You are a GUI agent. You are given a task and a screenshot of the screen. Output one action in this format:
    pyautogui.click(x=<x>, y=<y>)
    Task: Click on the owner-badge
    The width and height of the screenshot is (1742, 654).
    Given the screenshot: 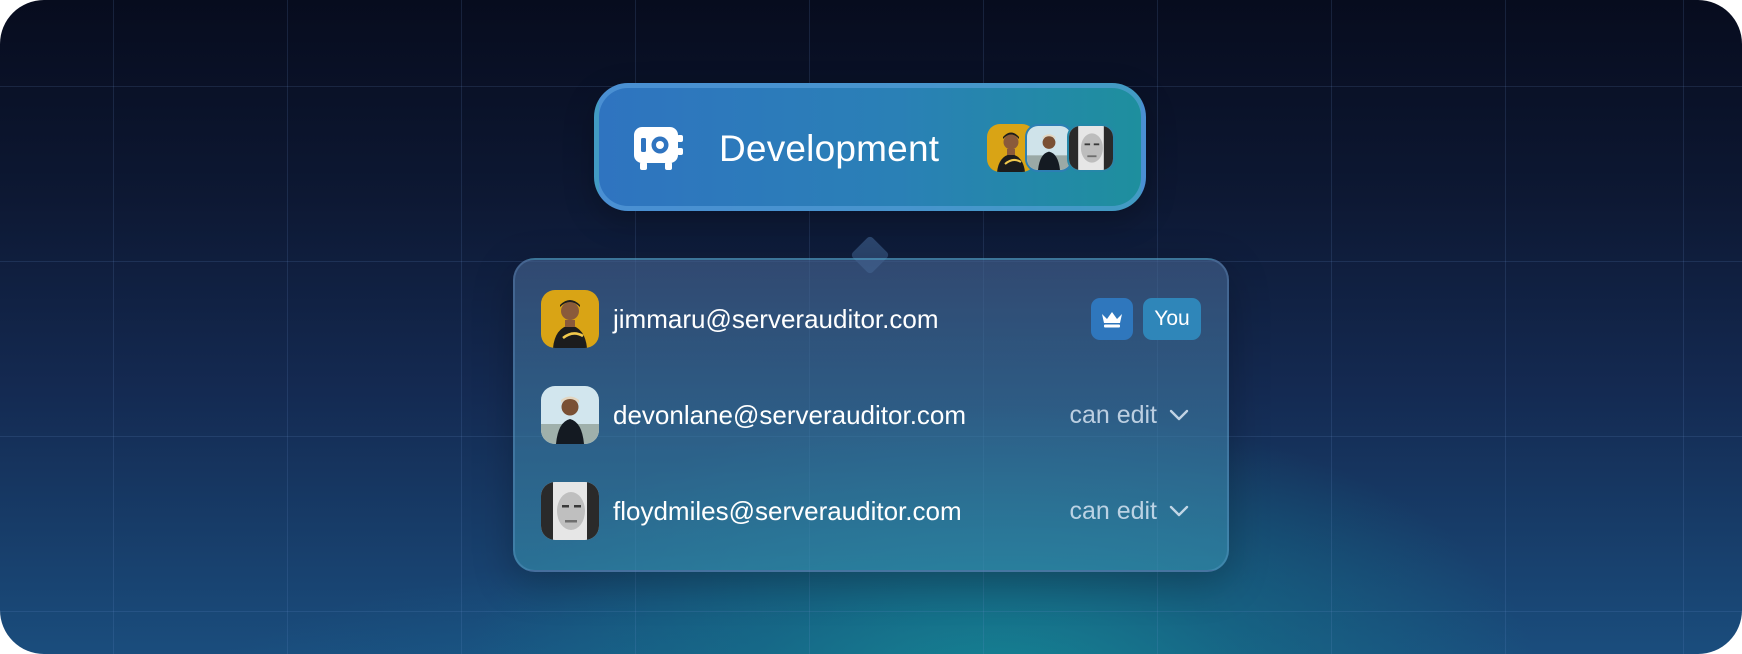 What is the action you would take?
    pyautogui.click(x=1112, y=319)
    